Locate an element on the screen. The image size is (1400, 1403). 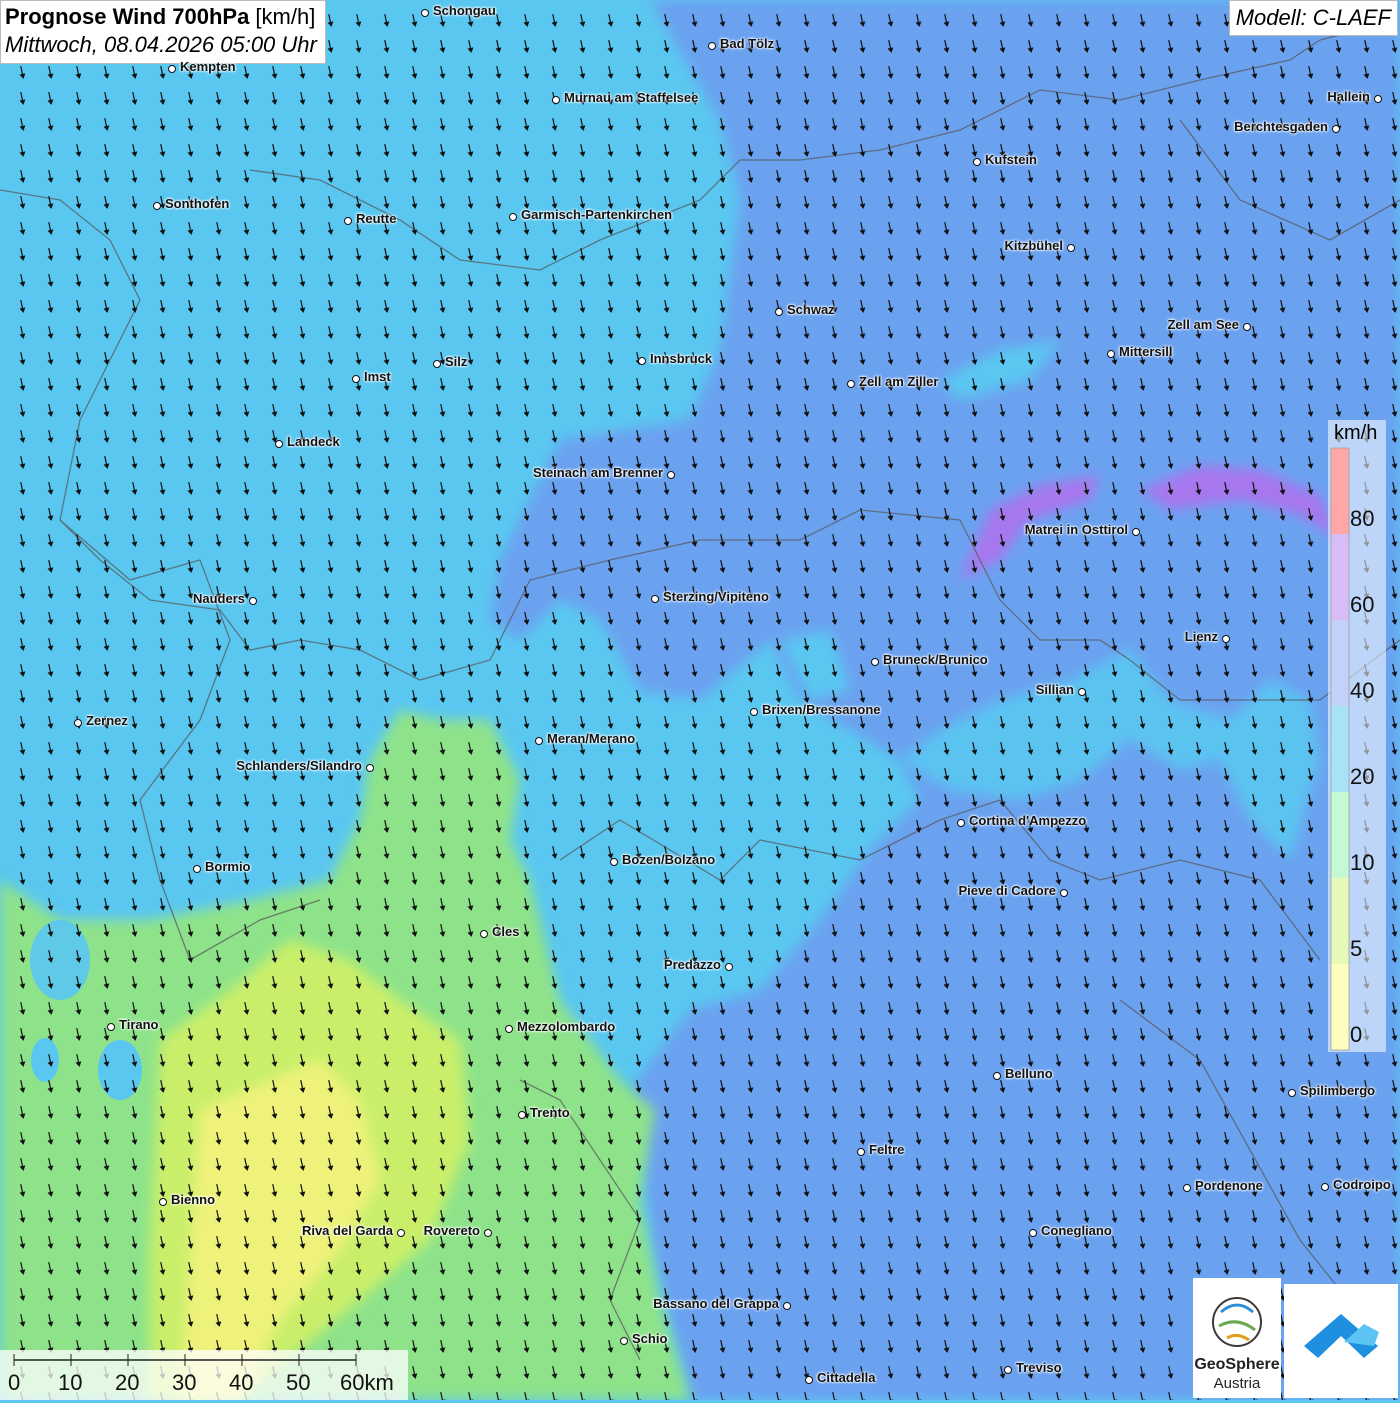
warning-app-logo is located at coordinates (1341, 1341).